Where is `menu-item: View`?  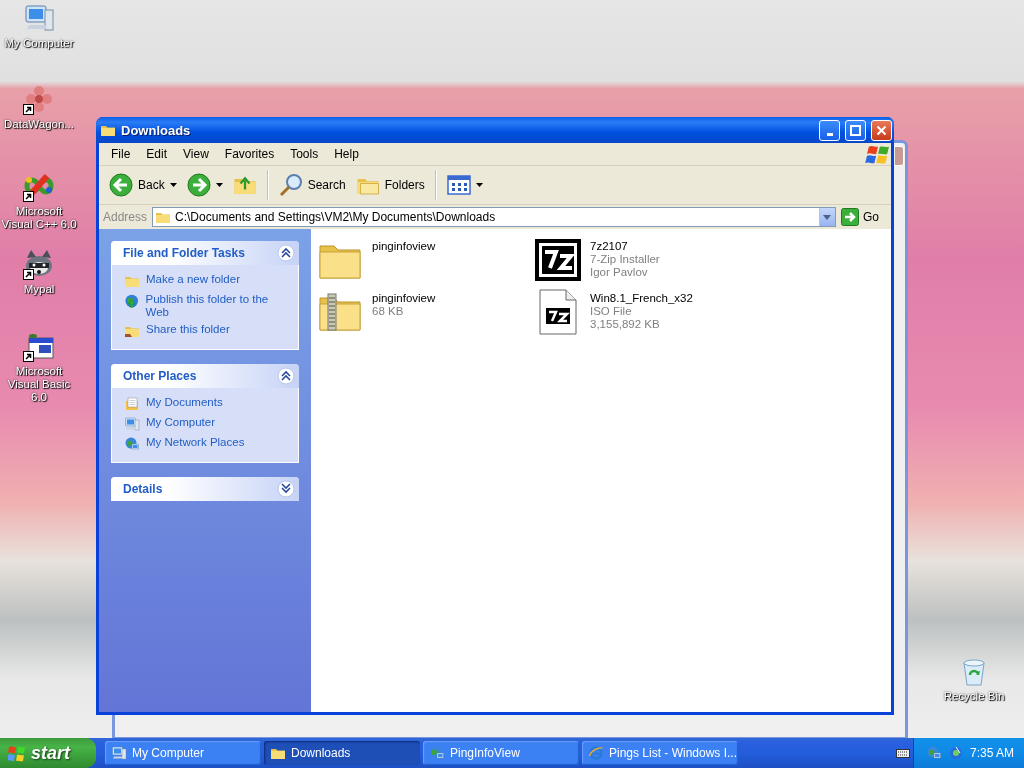 menu-item: View is located at coordinates (196, 154).